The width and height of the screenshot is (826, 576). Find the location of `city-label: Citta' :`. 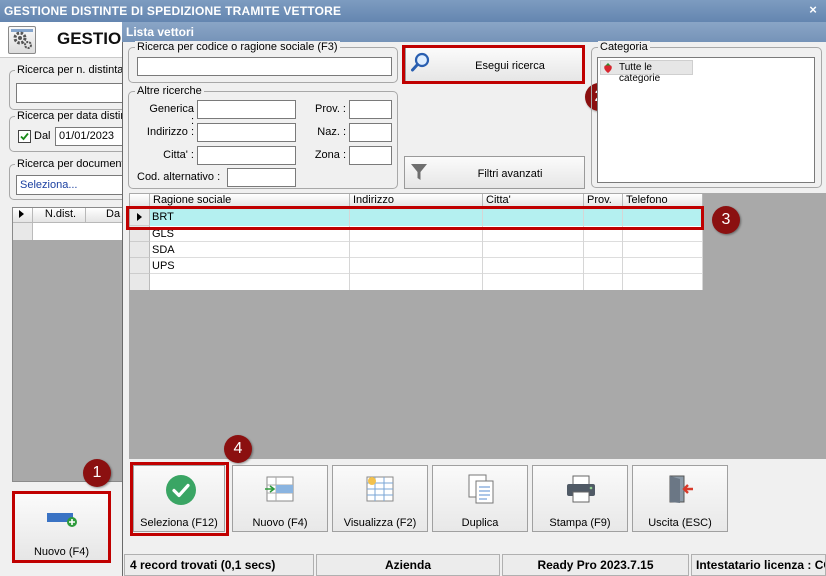

city-label: Citta' : is located at coordinates (178, 155).